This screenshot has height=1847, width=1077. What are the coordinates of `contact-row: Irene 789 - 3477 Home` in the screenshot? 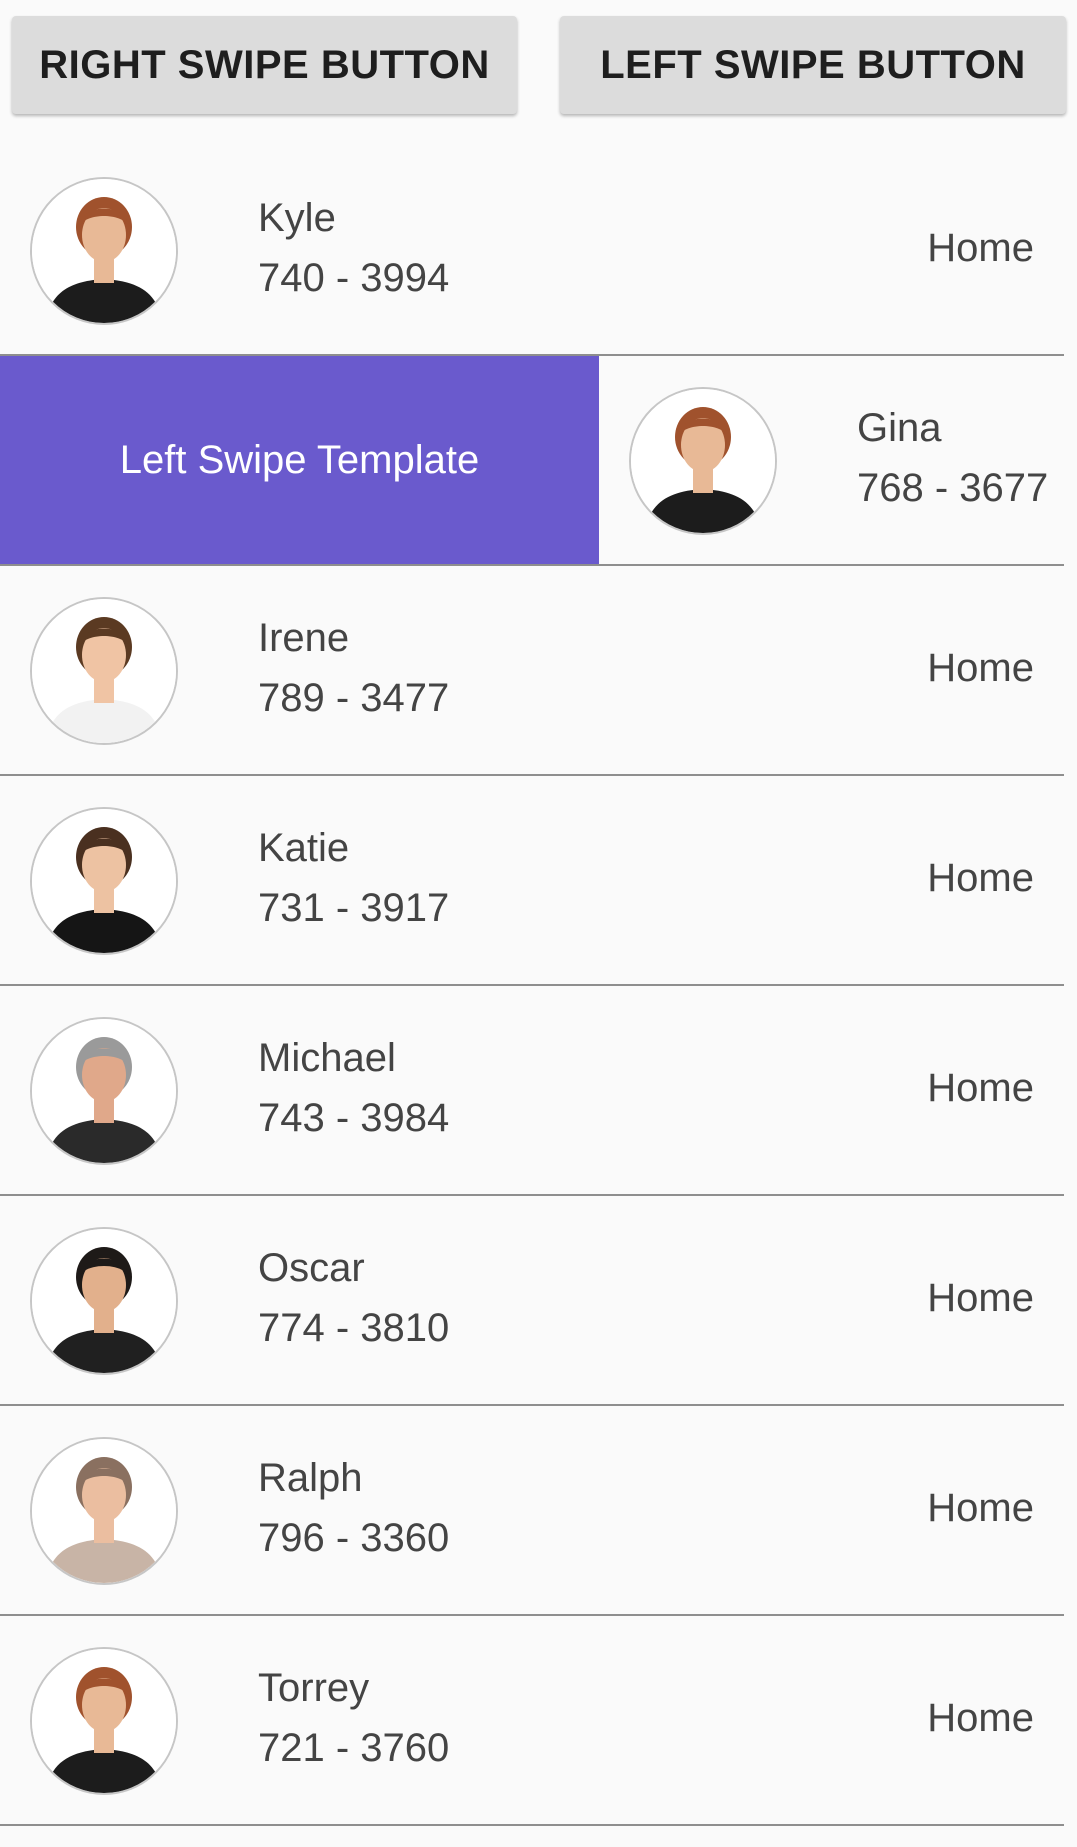 It's located at (532, 671).